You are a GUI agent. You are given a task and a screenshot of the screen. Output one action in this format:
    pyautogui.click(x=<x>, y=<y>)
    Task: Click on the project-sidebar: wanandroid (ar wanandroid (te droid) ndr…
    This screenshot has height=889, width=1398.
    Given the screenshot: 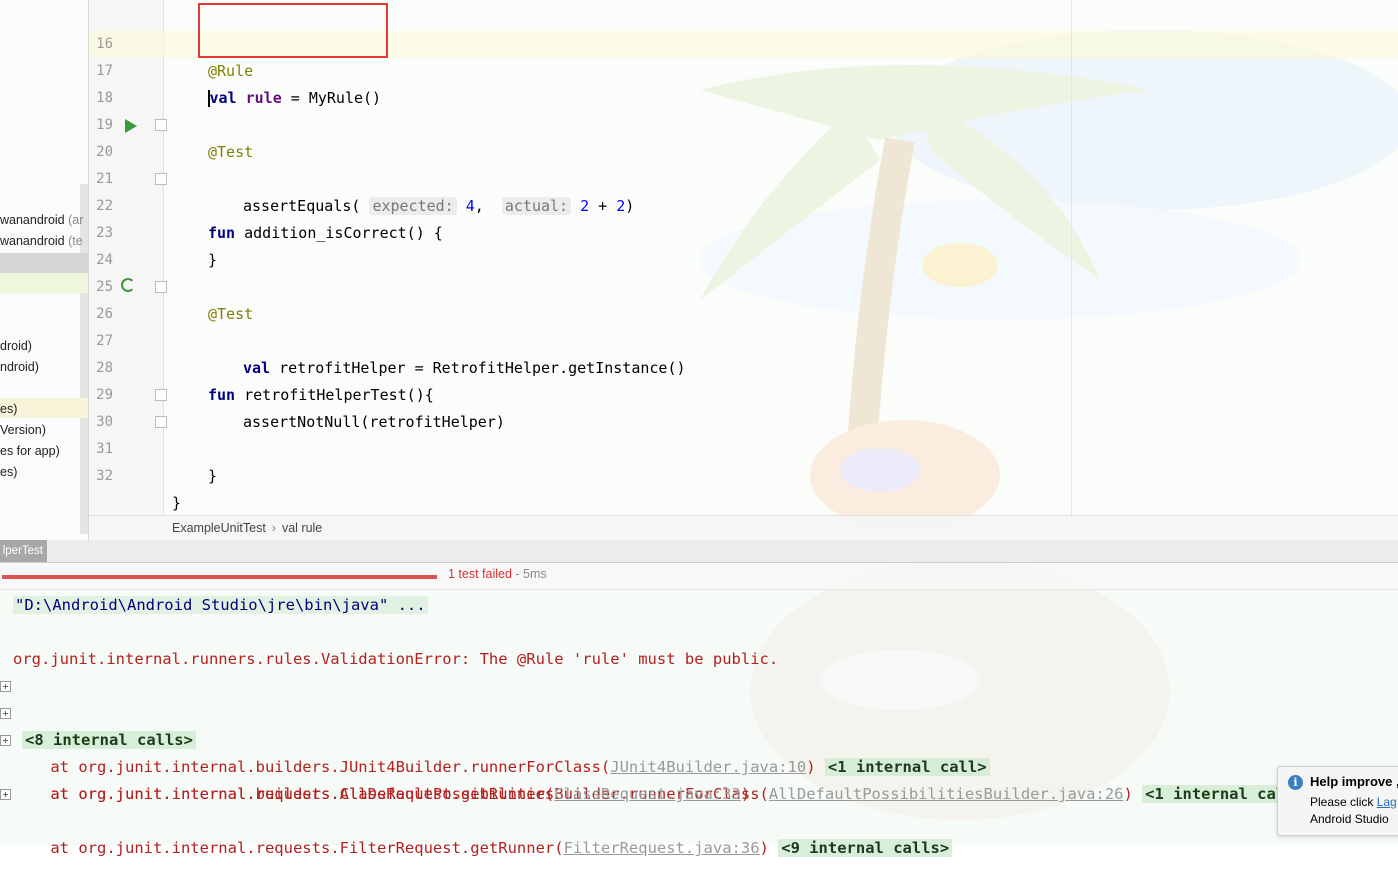 What is the action you would take?
    pyautogui.click(x=44, y=270)
    